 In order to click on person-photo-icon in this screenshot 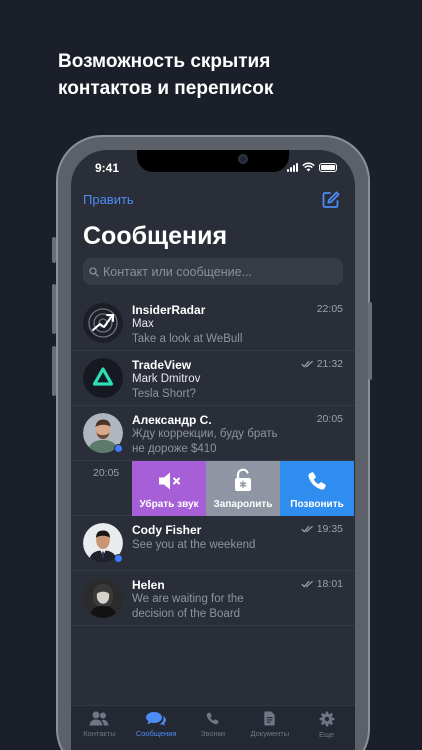, I will do `click(103, 598)`.